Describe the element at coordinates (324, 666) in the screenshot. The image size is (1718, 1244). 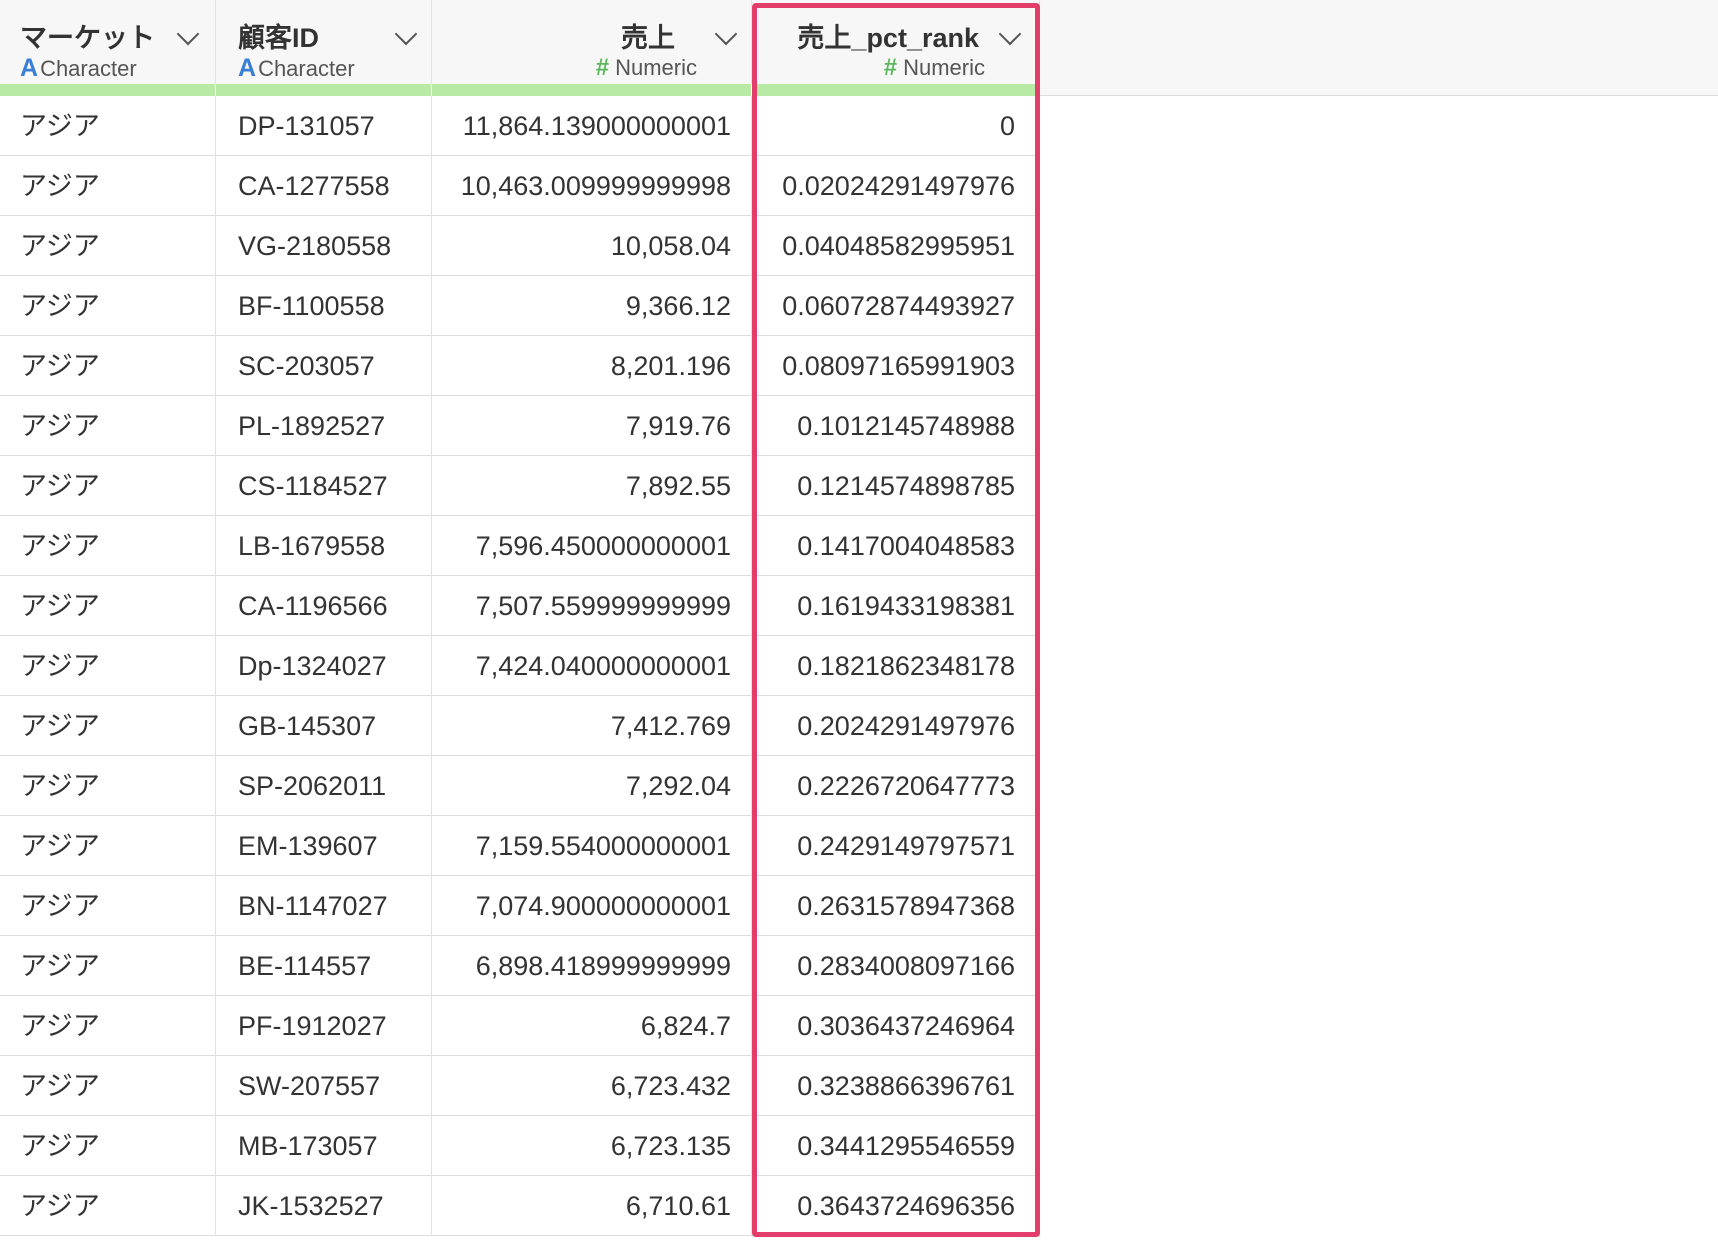
I see `cell-customer-id: Dp-1324027` at that location.